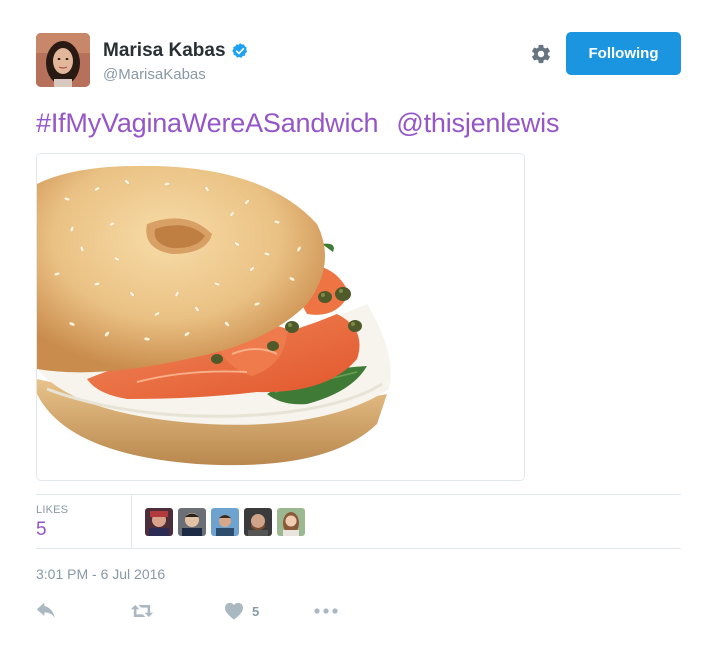 This screenshot has width=720, height=654. I want to click on heart-icon, so click(234, 611).